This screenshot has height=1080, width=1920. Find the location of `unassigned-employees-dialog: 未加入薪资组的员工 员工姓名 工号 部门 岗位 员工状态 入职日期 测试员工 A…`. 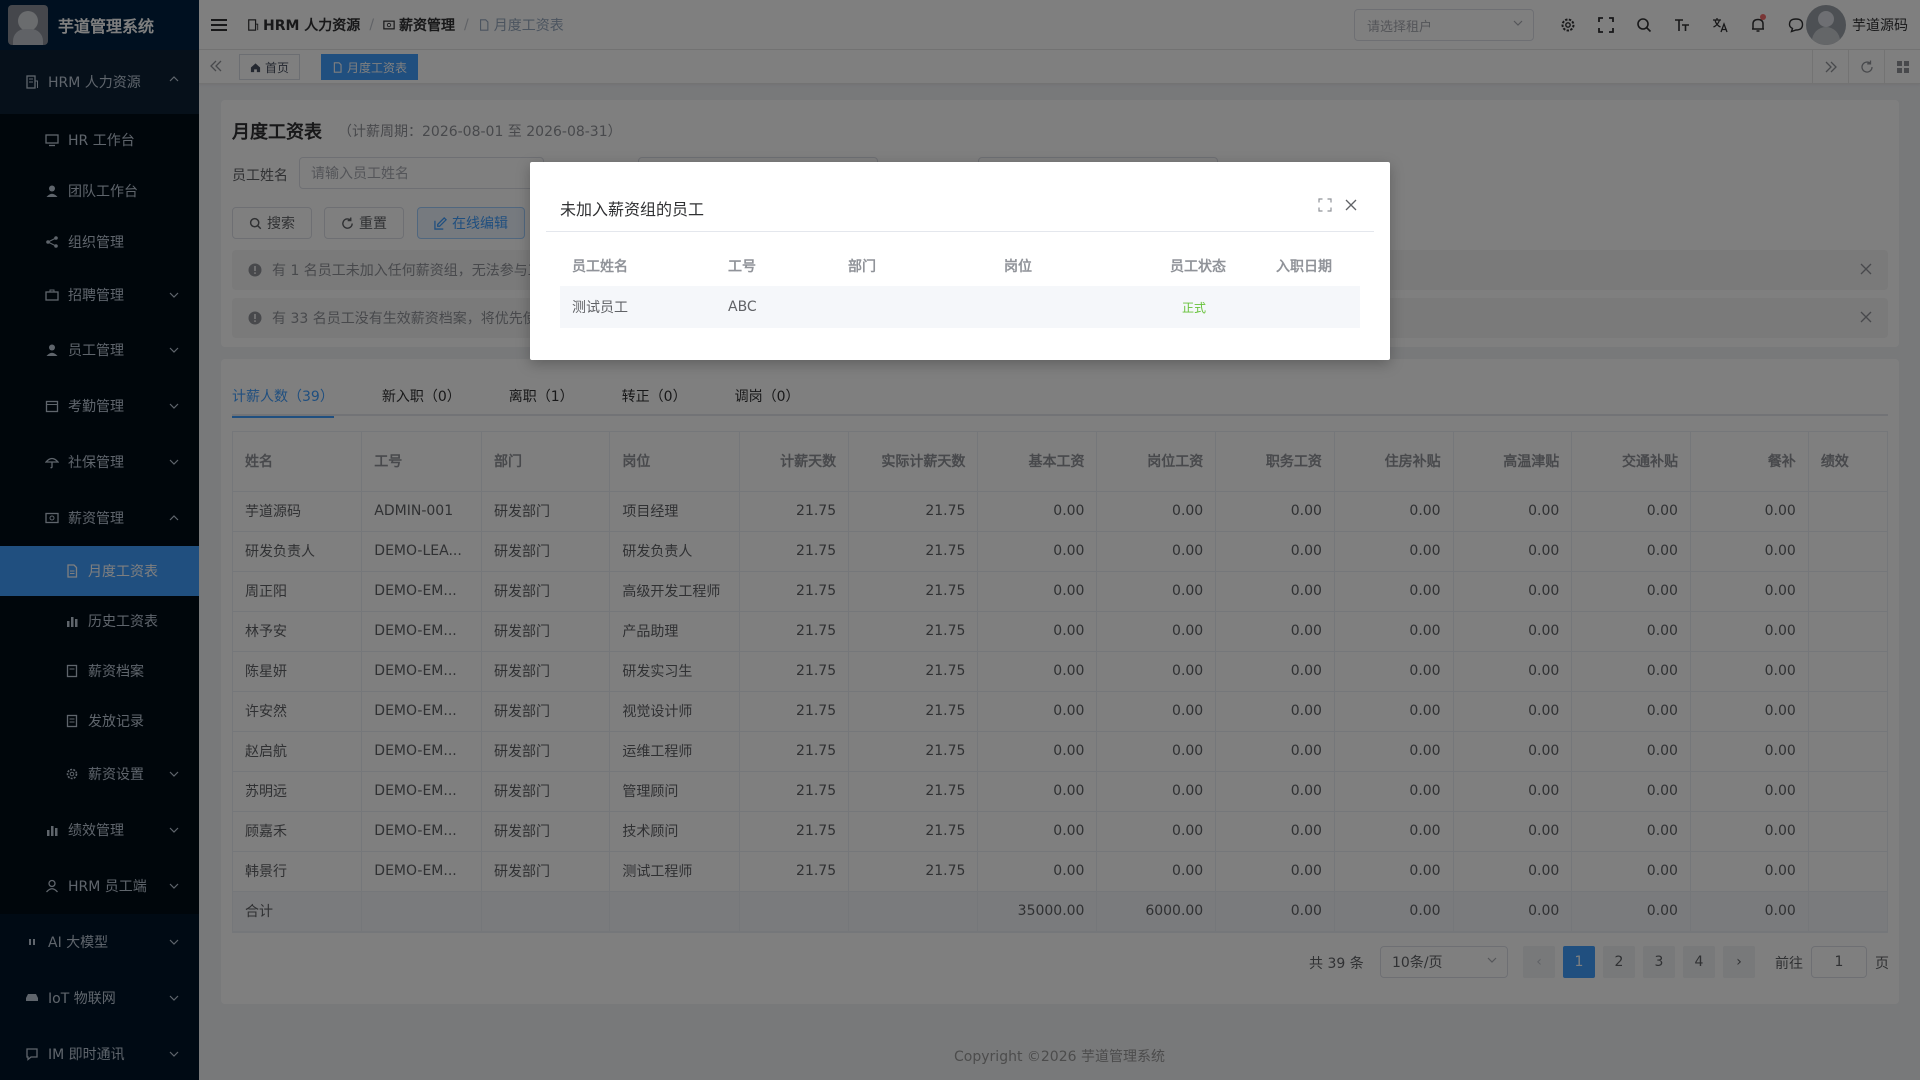

unassigned-employees-dialog: 未加入薪资组的员工 员工姓名 工号 部门 岗位 员工状态 入职日期 测试员工 A… is located at coordinates (960, 261).